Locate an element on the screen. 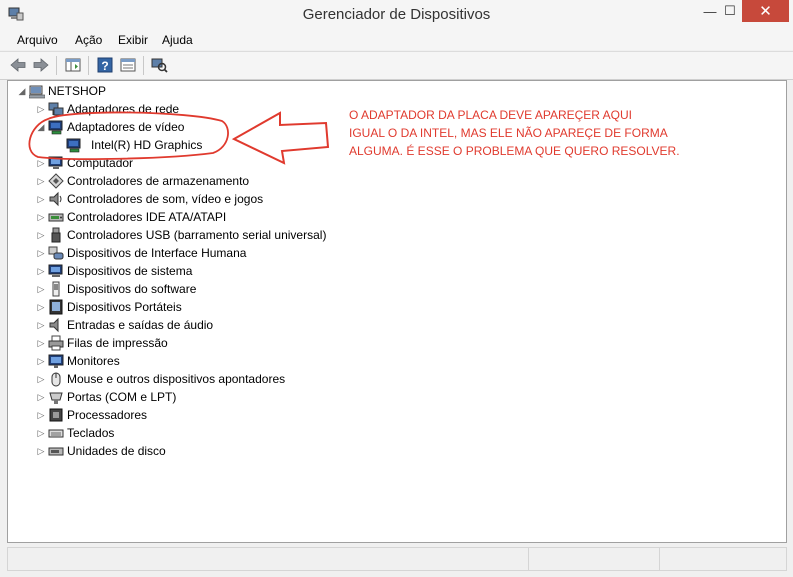 The height and width of the screenshot is (577, 793). status-bar is located at coordinates (397, 559).